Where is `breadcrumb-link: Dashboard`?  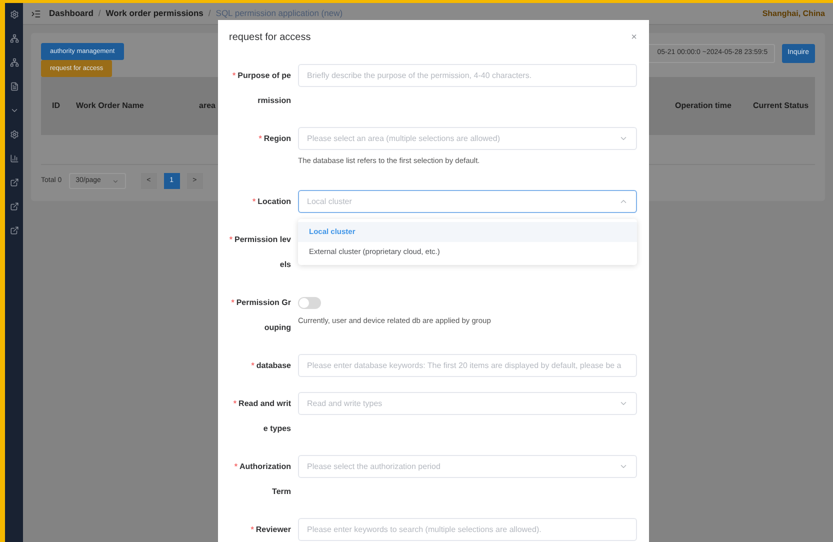 breadcrumb-link: Dashboard is located at coordinates (71, 13).